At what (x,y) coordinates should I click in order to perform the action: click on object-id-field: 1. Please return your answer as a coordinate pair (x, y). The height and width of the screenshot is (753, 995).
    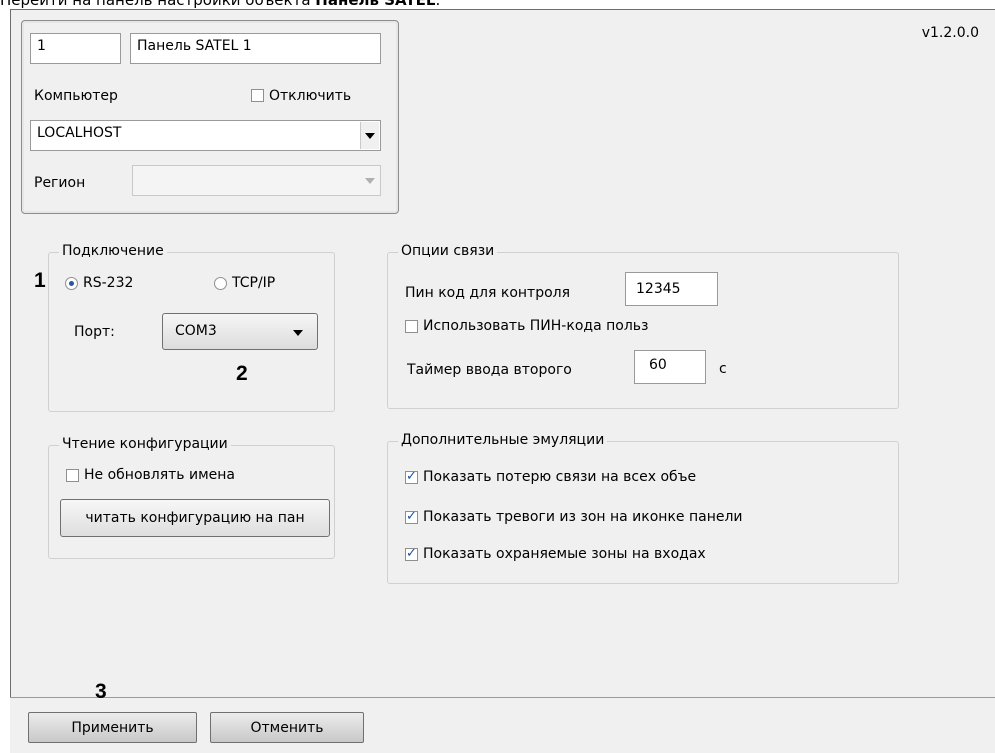
    Looking at the image, I should click on (75, 48).